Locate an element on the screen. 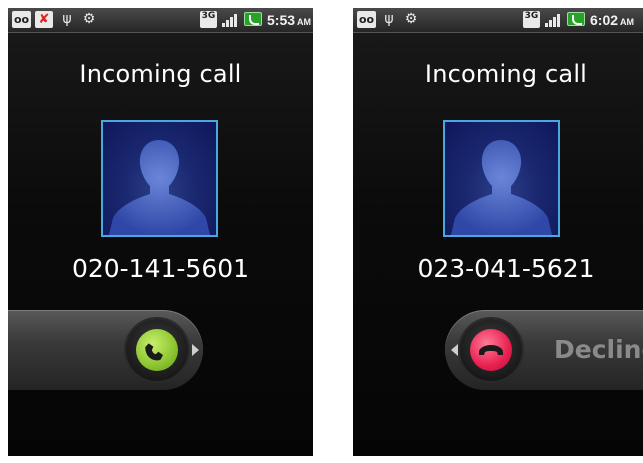  decline-button is located at coordinates (491, 350).